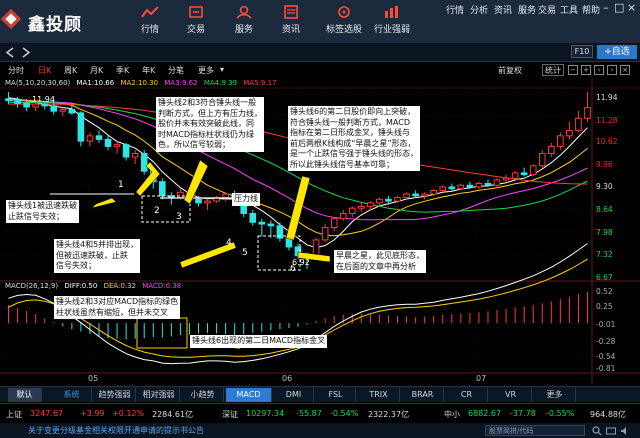  What do you see at coordinates (181, 83) in the screenshot?
I see `ma3-value: MA3:9.62` at bounding box center [181, 83].